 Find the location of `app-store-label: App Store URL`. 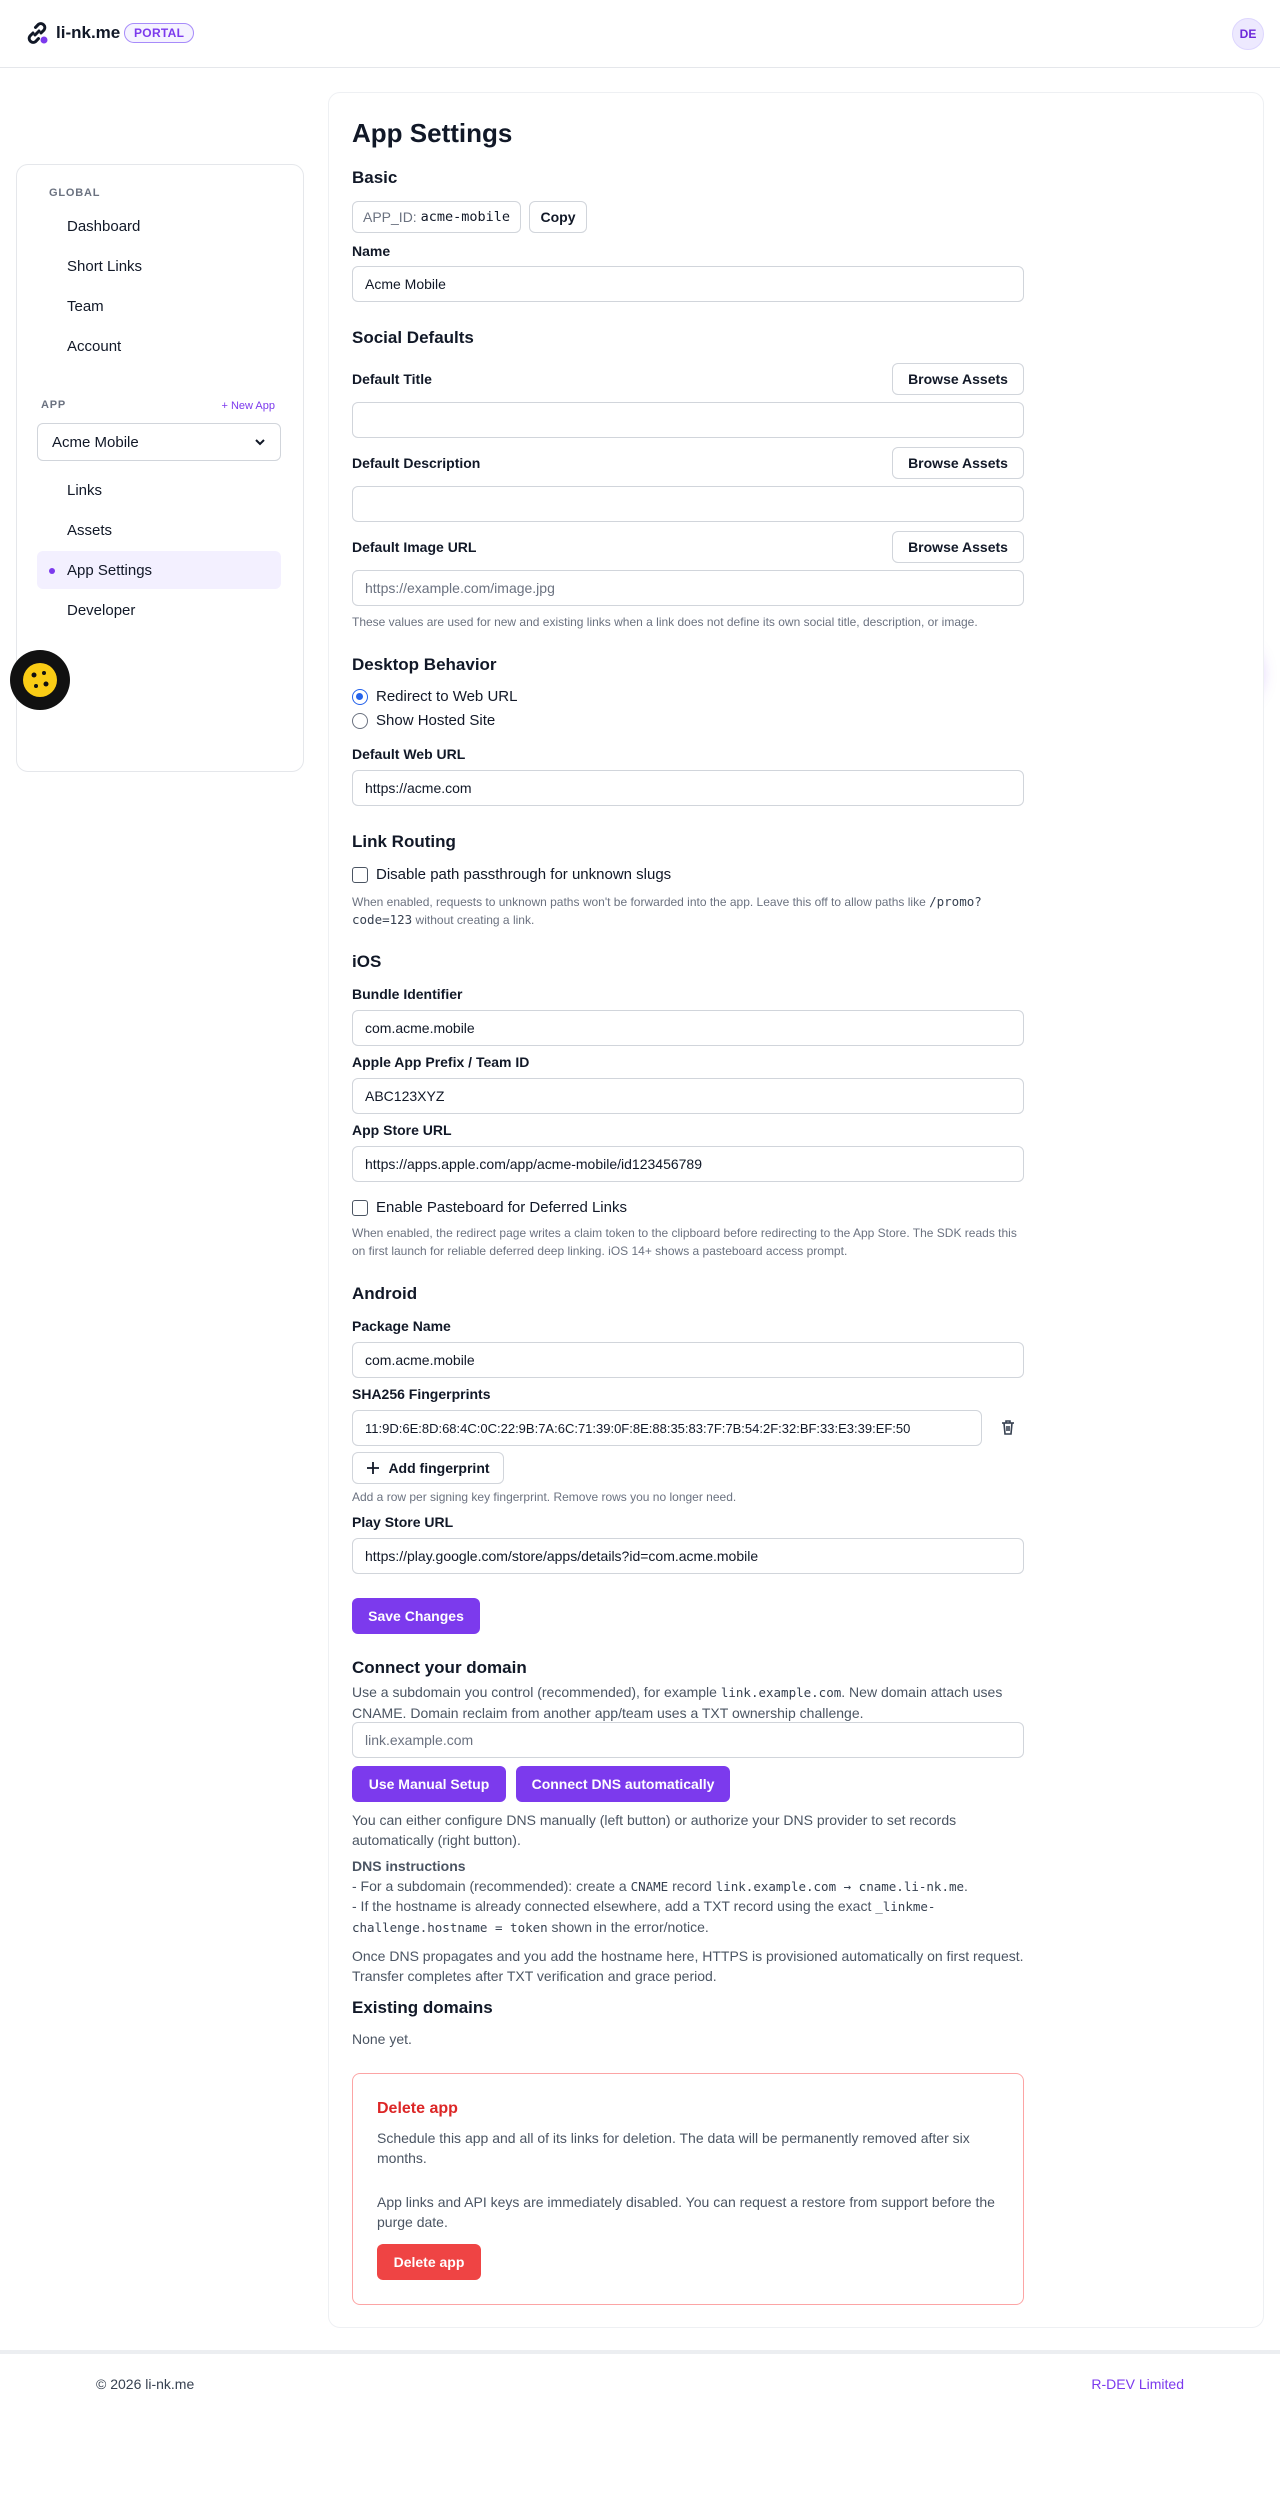

app-store-label: App Store URL is located at coordinates (402, 1130).